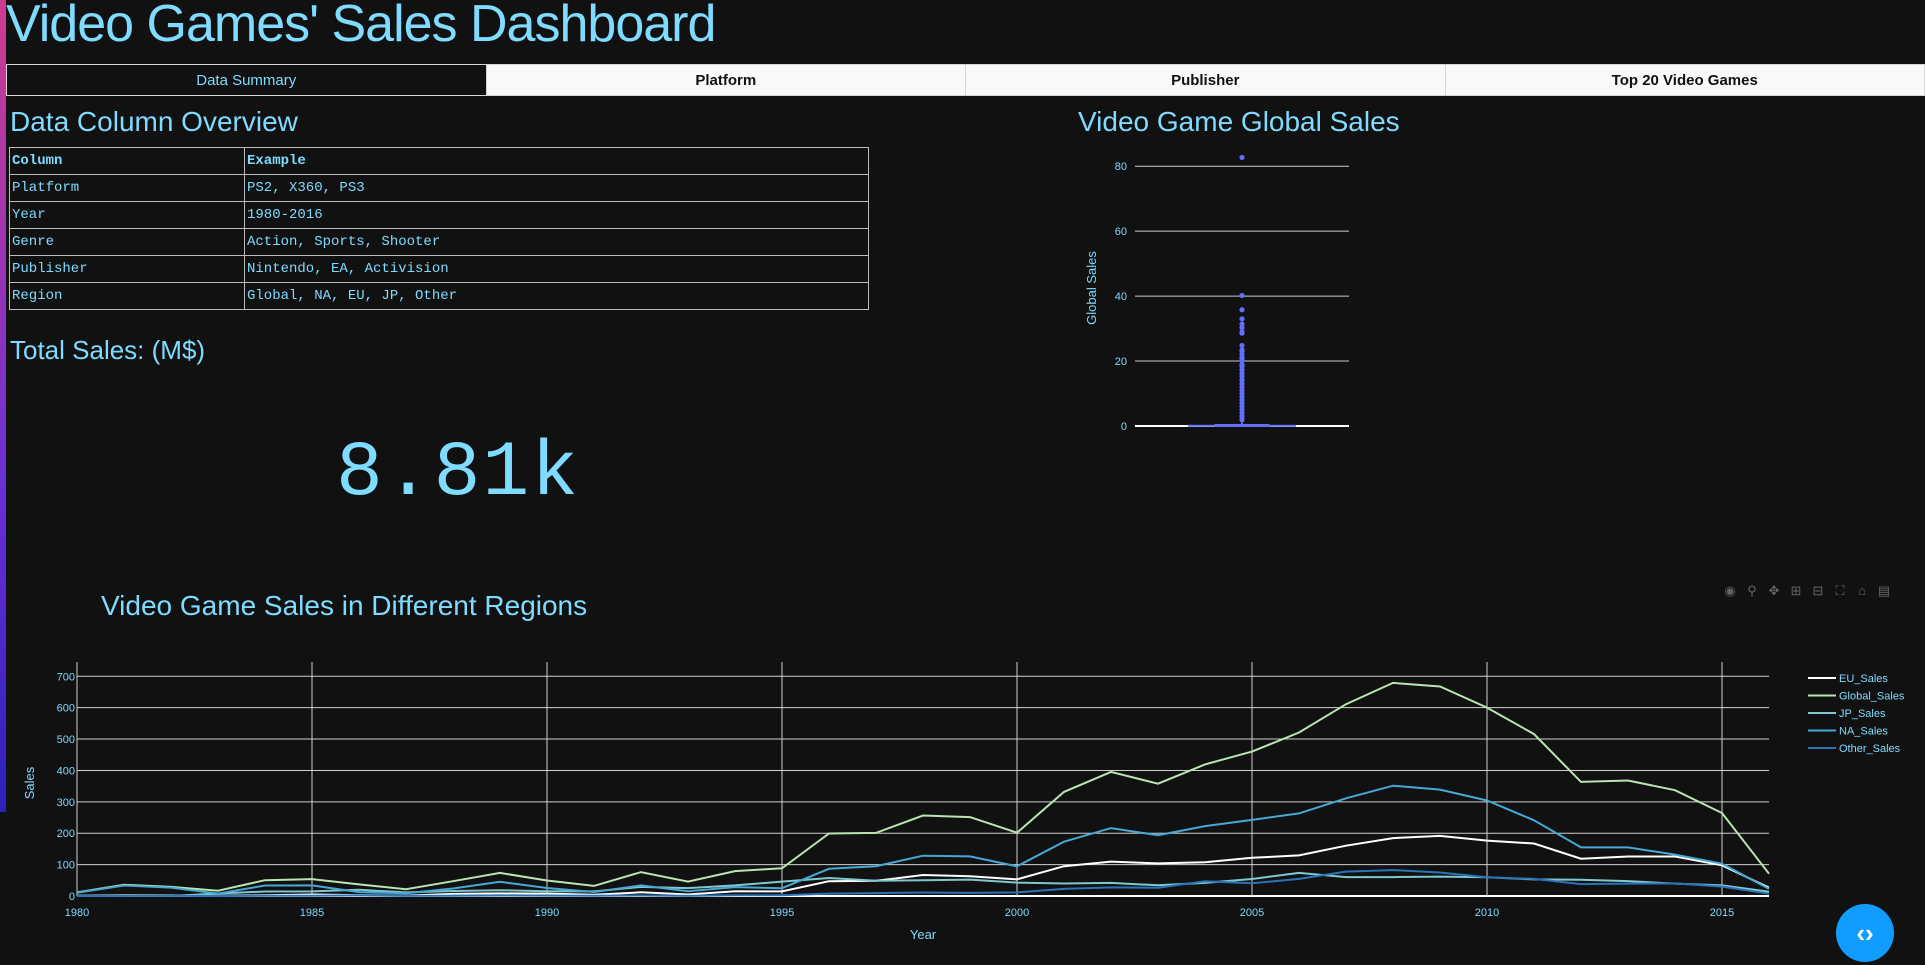 This screenshot has height=965, width=1925. What do you see at coordinates (127, 215) in the screenshot?
I see `table-cell: Year` at bounding box center [127, 215].